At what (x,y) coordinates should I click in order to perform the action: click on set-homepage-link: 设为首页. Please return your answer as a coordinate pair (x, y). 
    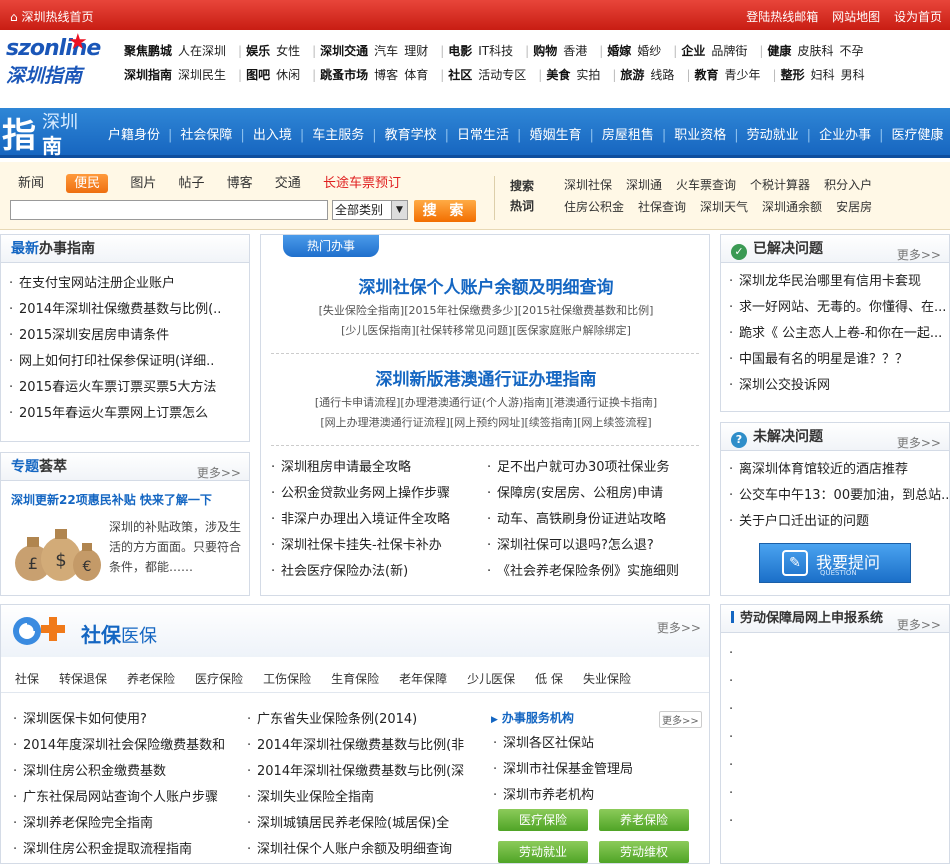
    Looking at the image, I should click on (918, 17).